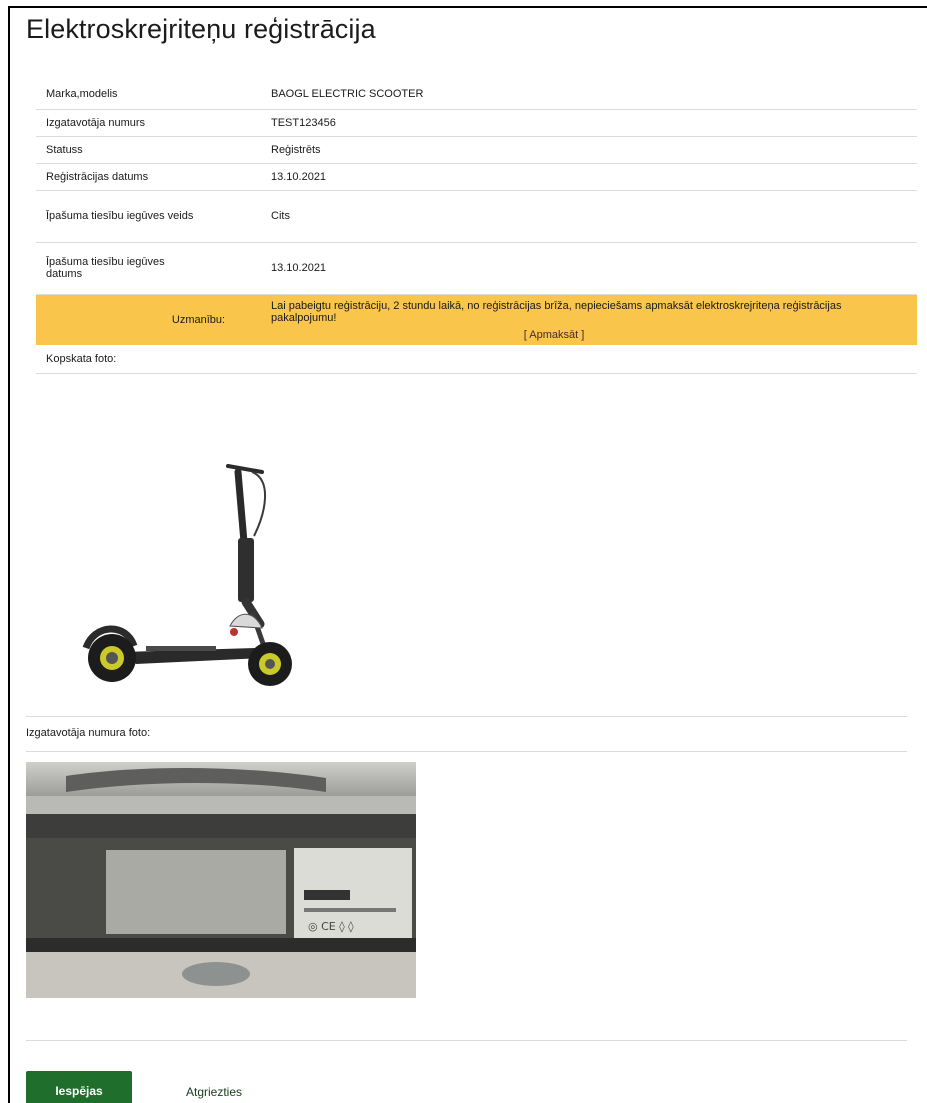  Describe the element at coordinates (224, 574) in the screenshot. I see `overview-photo` at that location.